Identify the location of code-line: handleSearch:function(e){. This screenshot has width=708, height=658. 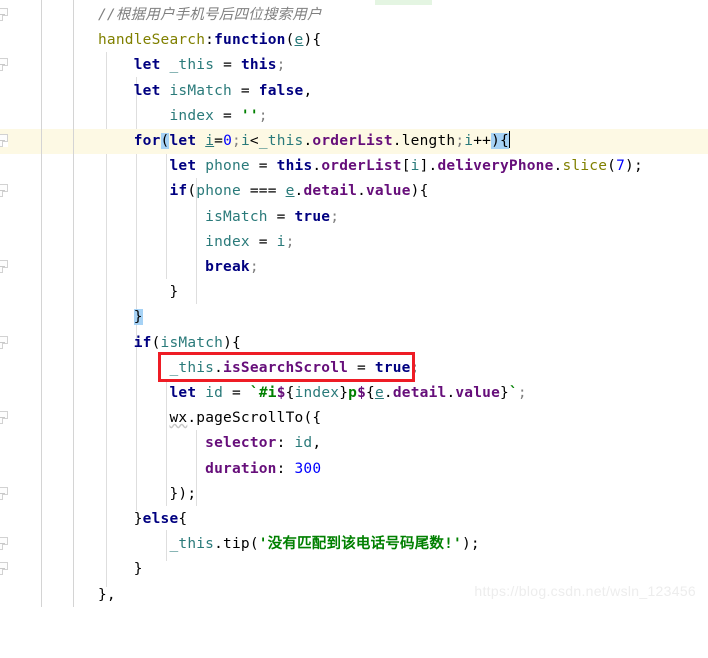
(354, 40).